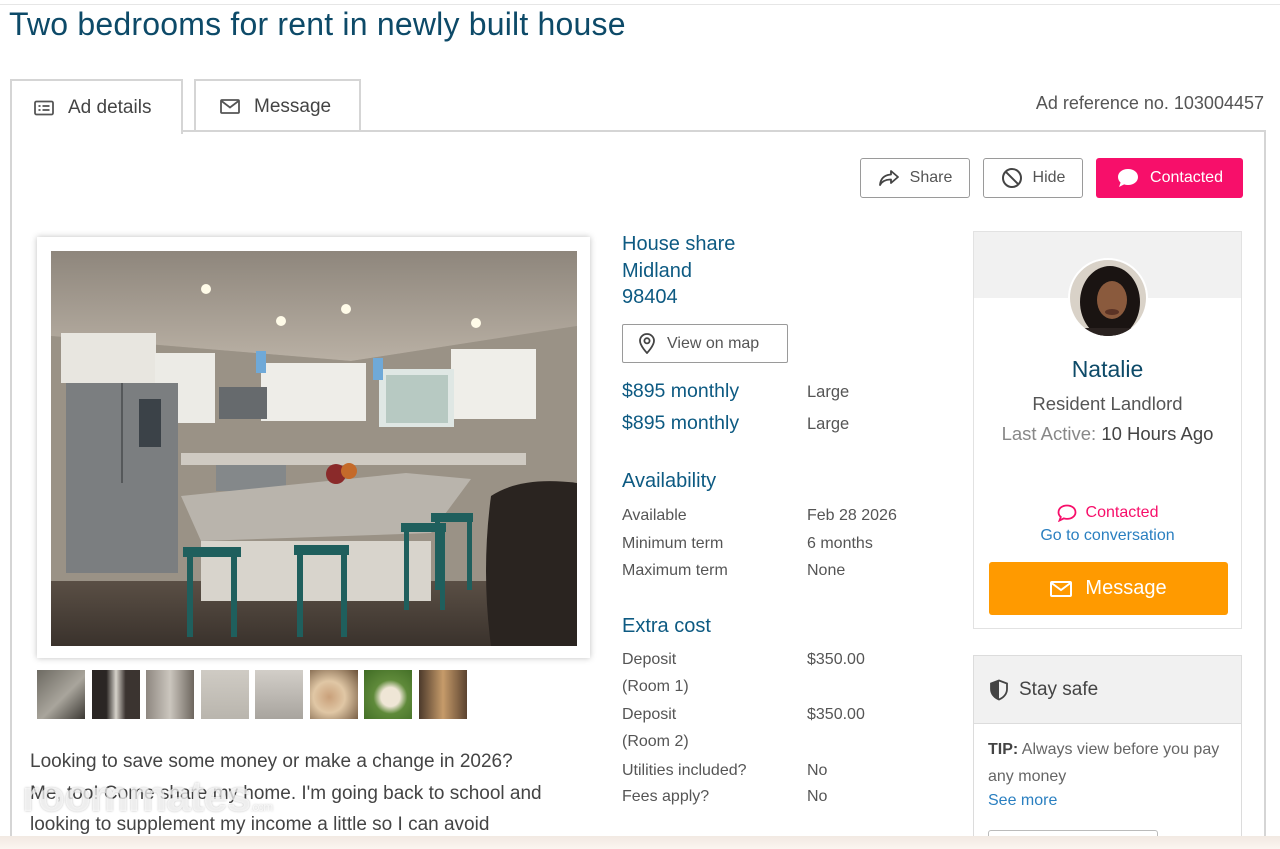 The image size is (1280, 849). What do you see at coordinates (673, 543) in the screenshot?
I see `minimum-term-label: Minimum term` at bounding box center [673, 543].